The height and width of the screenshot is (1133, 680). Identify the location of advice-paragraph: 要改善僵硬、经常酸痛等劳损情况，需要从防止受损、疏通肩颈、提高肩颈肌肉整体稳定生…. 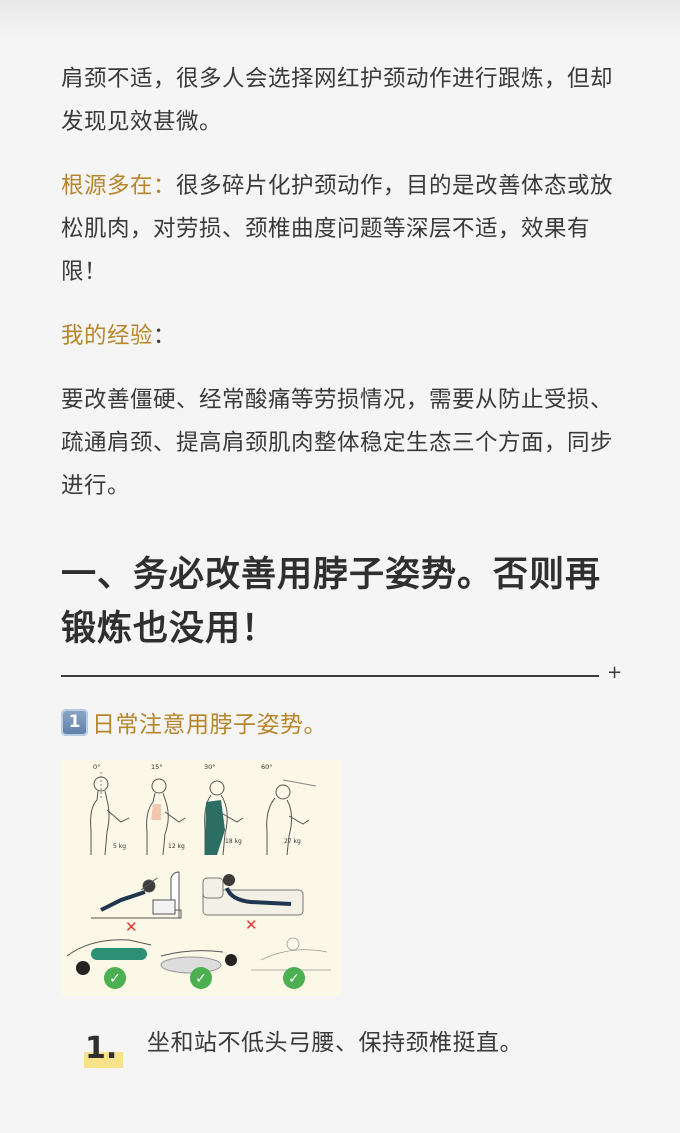
(337, 443).